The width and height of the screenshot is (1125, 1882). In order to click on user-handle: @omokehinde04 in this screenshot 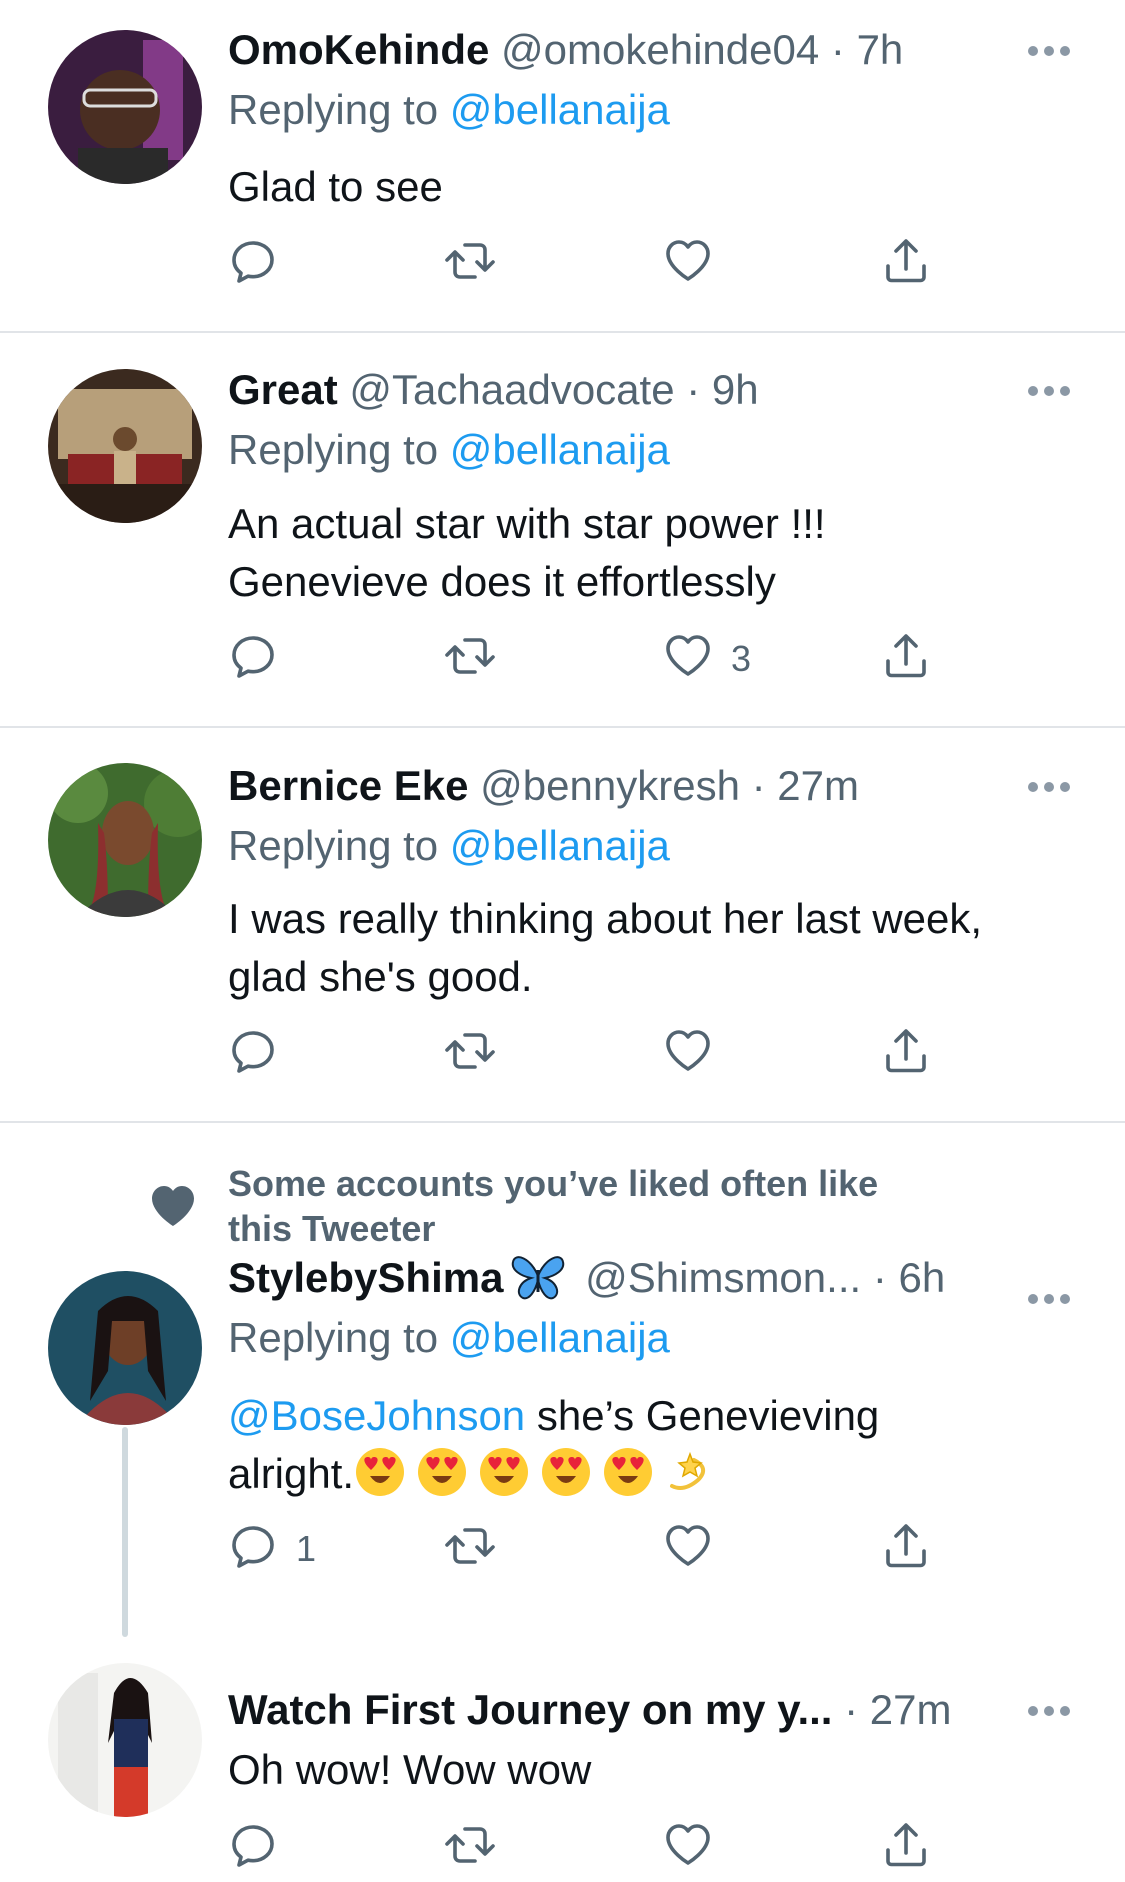, I will do `click(660, 49)`.